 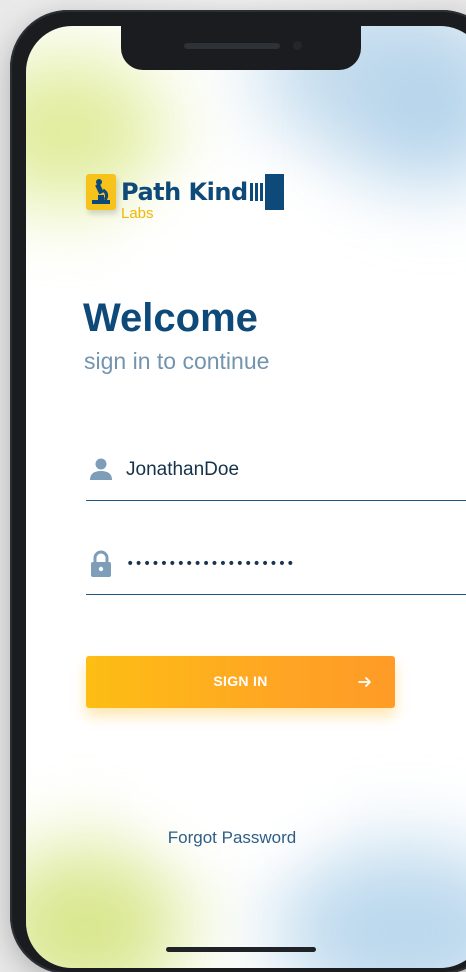 What do you see at coordinates (232, 838) in the screenshot?
I see `forgot-password-link: Forgot Password` at bounding box center [232, 838].